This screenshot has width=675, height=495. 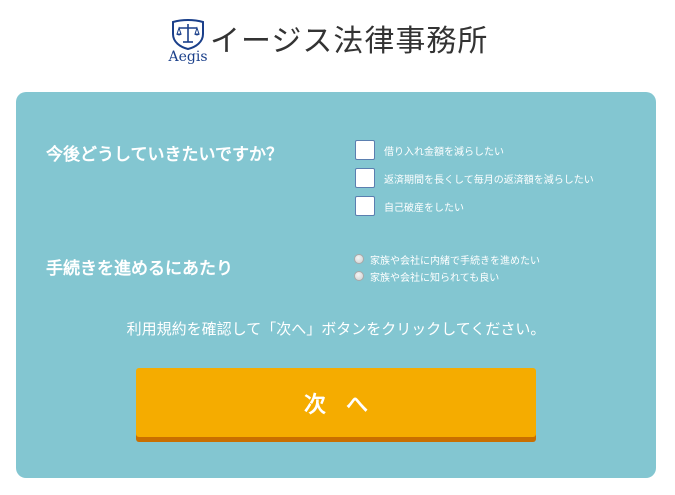 I want to click on terms-notice: 利用規約を確認して「次へ」ボタンをクリックしてください。, so click(x=336, y=329).